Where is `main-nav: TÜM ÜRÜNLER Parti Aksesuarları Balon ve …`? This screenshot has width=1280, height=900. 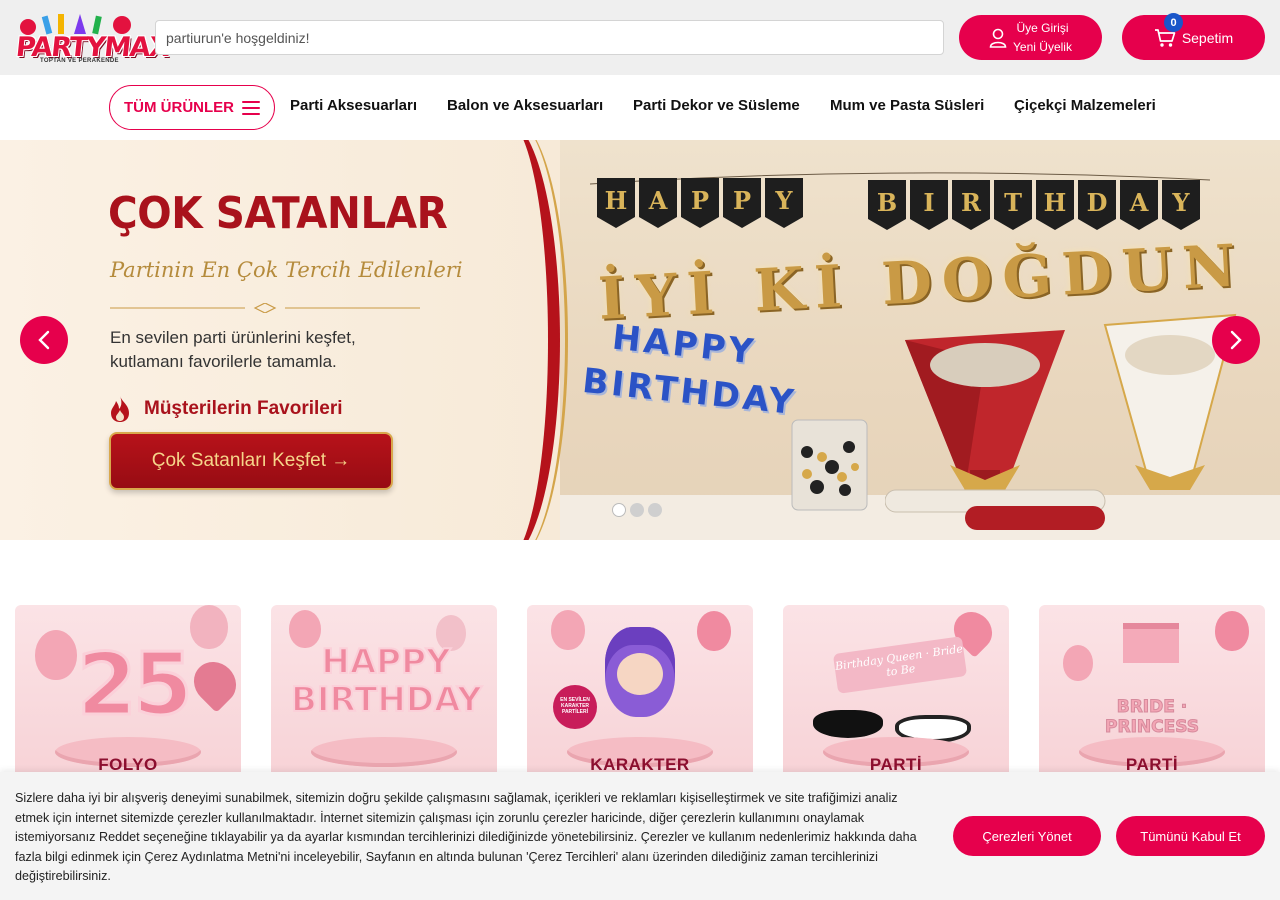
main-nav: TÜM ÜRÜNLER Parti Aksesuarları Balon ve … is located at coordinates (640, 107).